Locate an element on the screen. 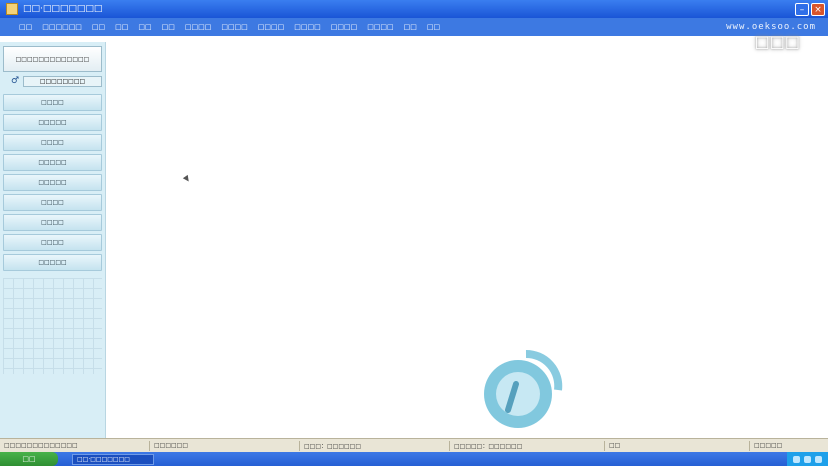 This screenshot has width=828, height=466. menu-item-3: □□ is located at coordinates (98, 27).